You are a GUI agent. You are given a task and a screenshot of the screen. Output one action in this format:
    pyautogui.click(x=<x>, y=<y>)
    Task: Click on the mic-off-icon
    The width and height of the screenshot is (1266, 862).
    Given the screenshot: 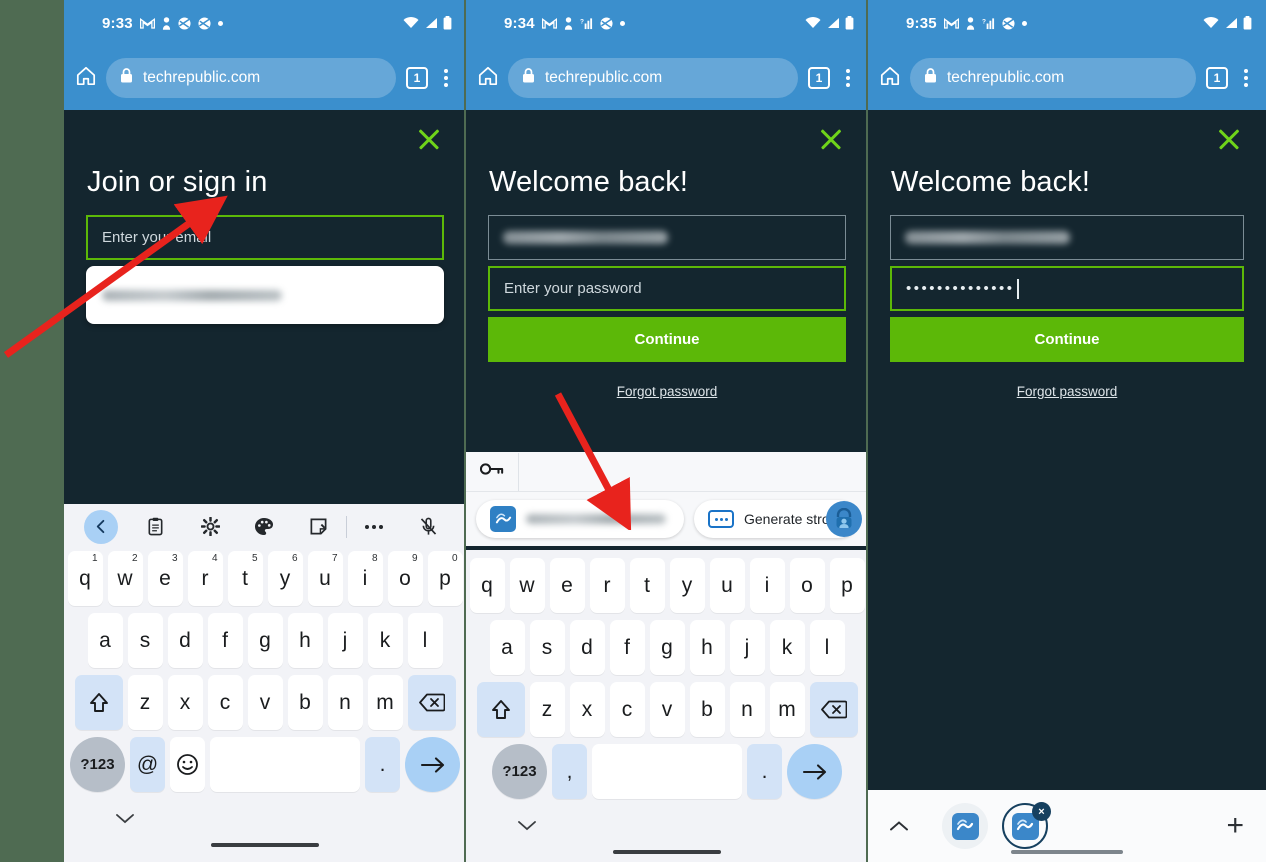 What is the action you would take?
    pyautogui.click(x=429, y=526)
    